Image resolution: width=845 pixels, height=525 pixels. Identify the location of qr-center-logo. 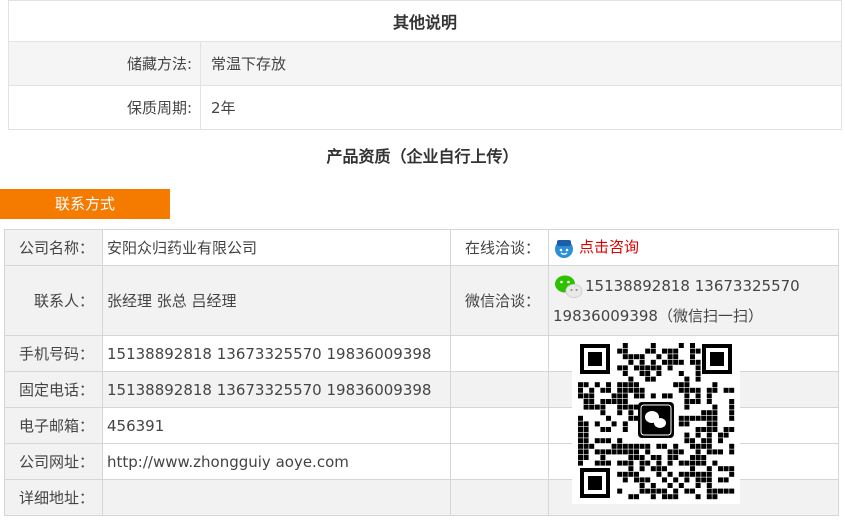
(656, 420).